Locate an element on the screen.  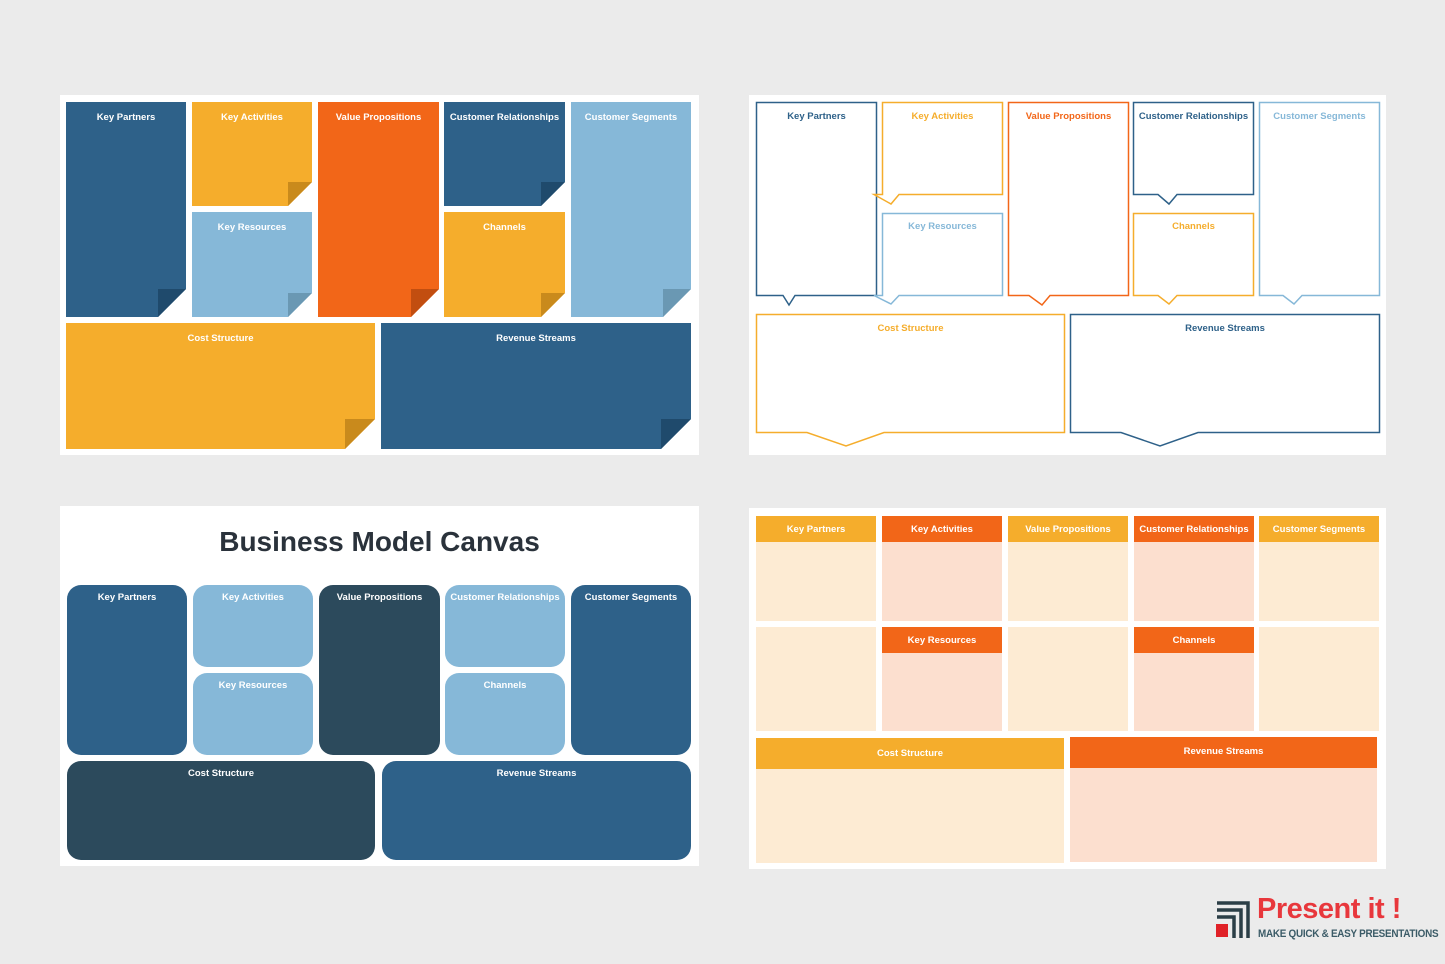
value-propositions-header: Value Propositions is located at coordinates (1068, 529).